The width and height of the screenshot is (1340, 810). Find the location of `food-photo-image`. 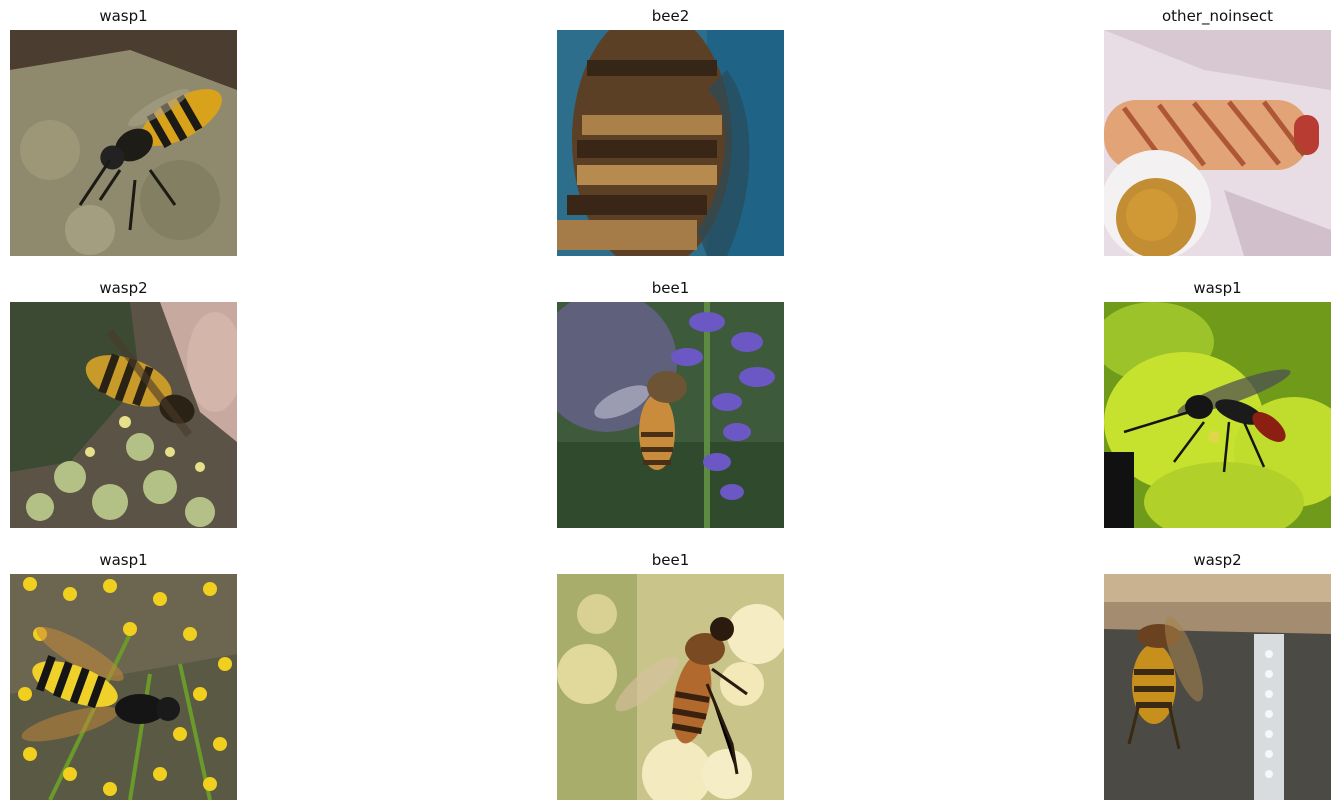

food-photo-image is located at coordinates (1217, 143).